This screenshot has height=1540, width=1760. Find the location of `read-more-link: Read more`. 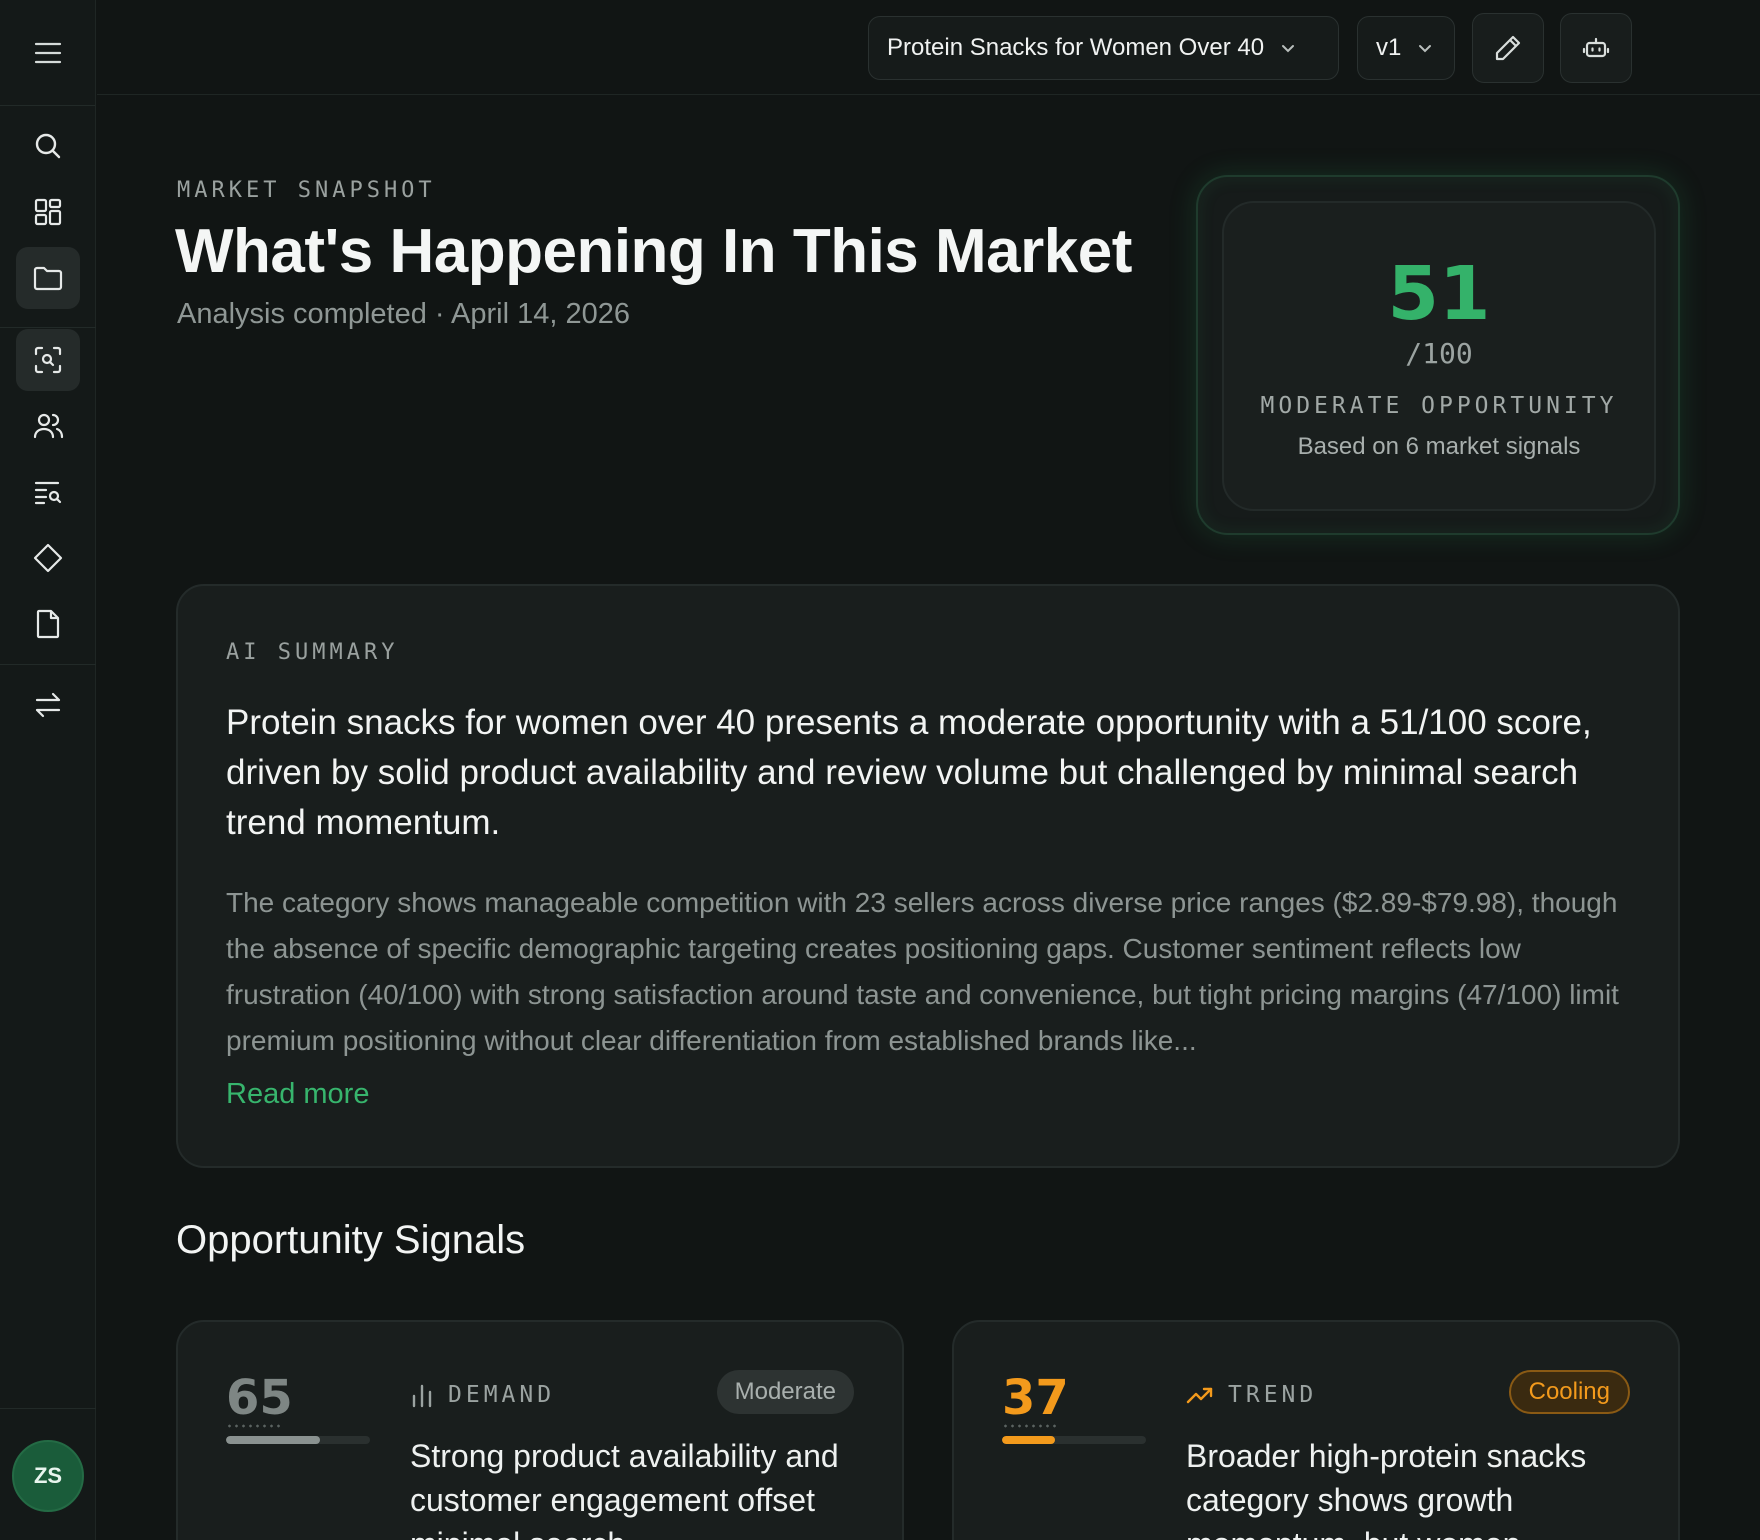

read-more-link: Read more is located at coordinates (297, 1094).